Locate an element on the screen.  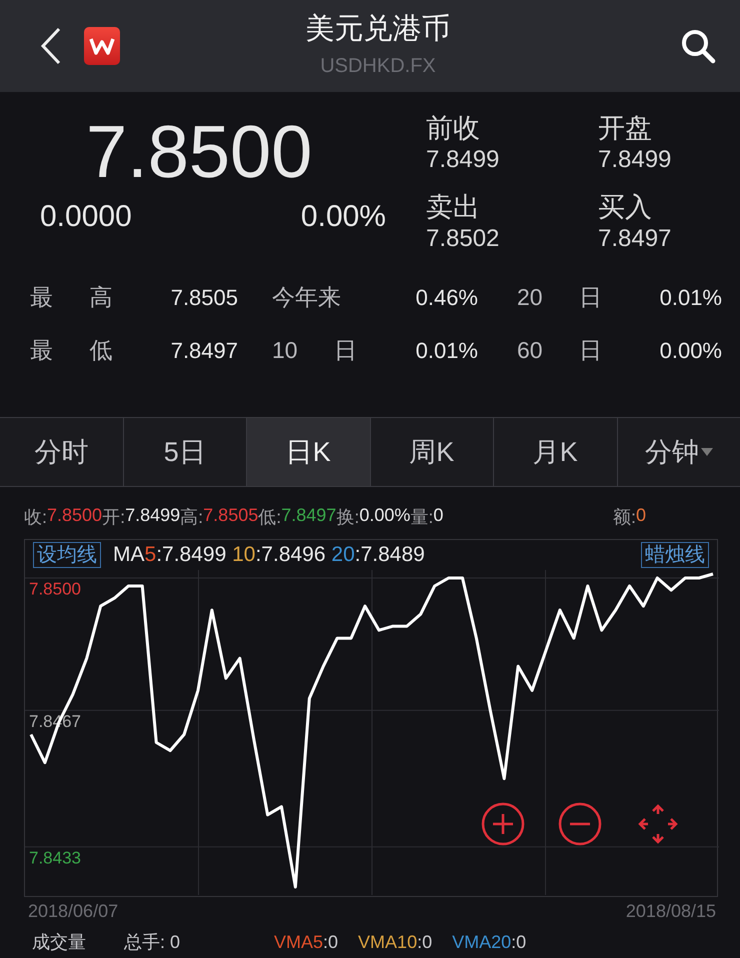
field-label: 卖出 is located at coordinates (453, 207).